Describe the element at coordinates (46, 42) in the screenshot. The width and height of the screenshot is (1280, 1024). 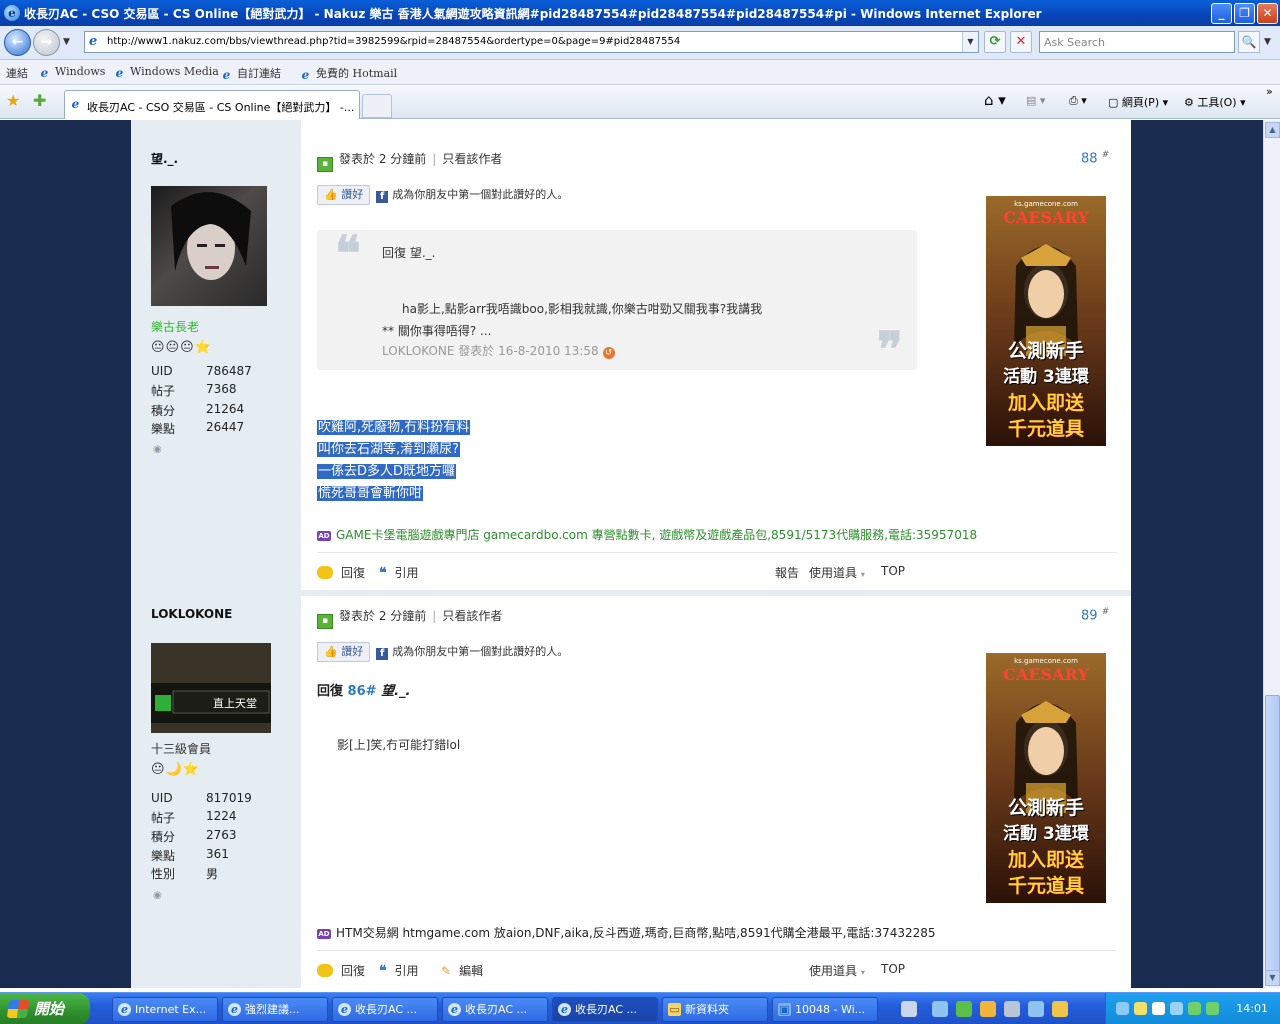
I see `forward-button: →` at that location.